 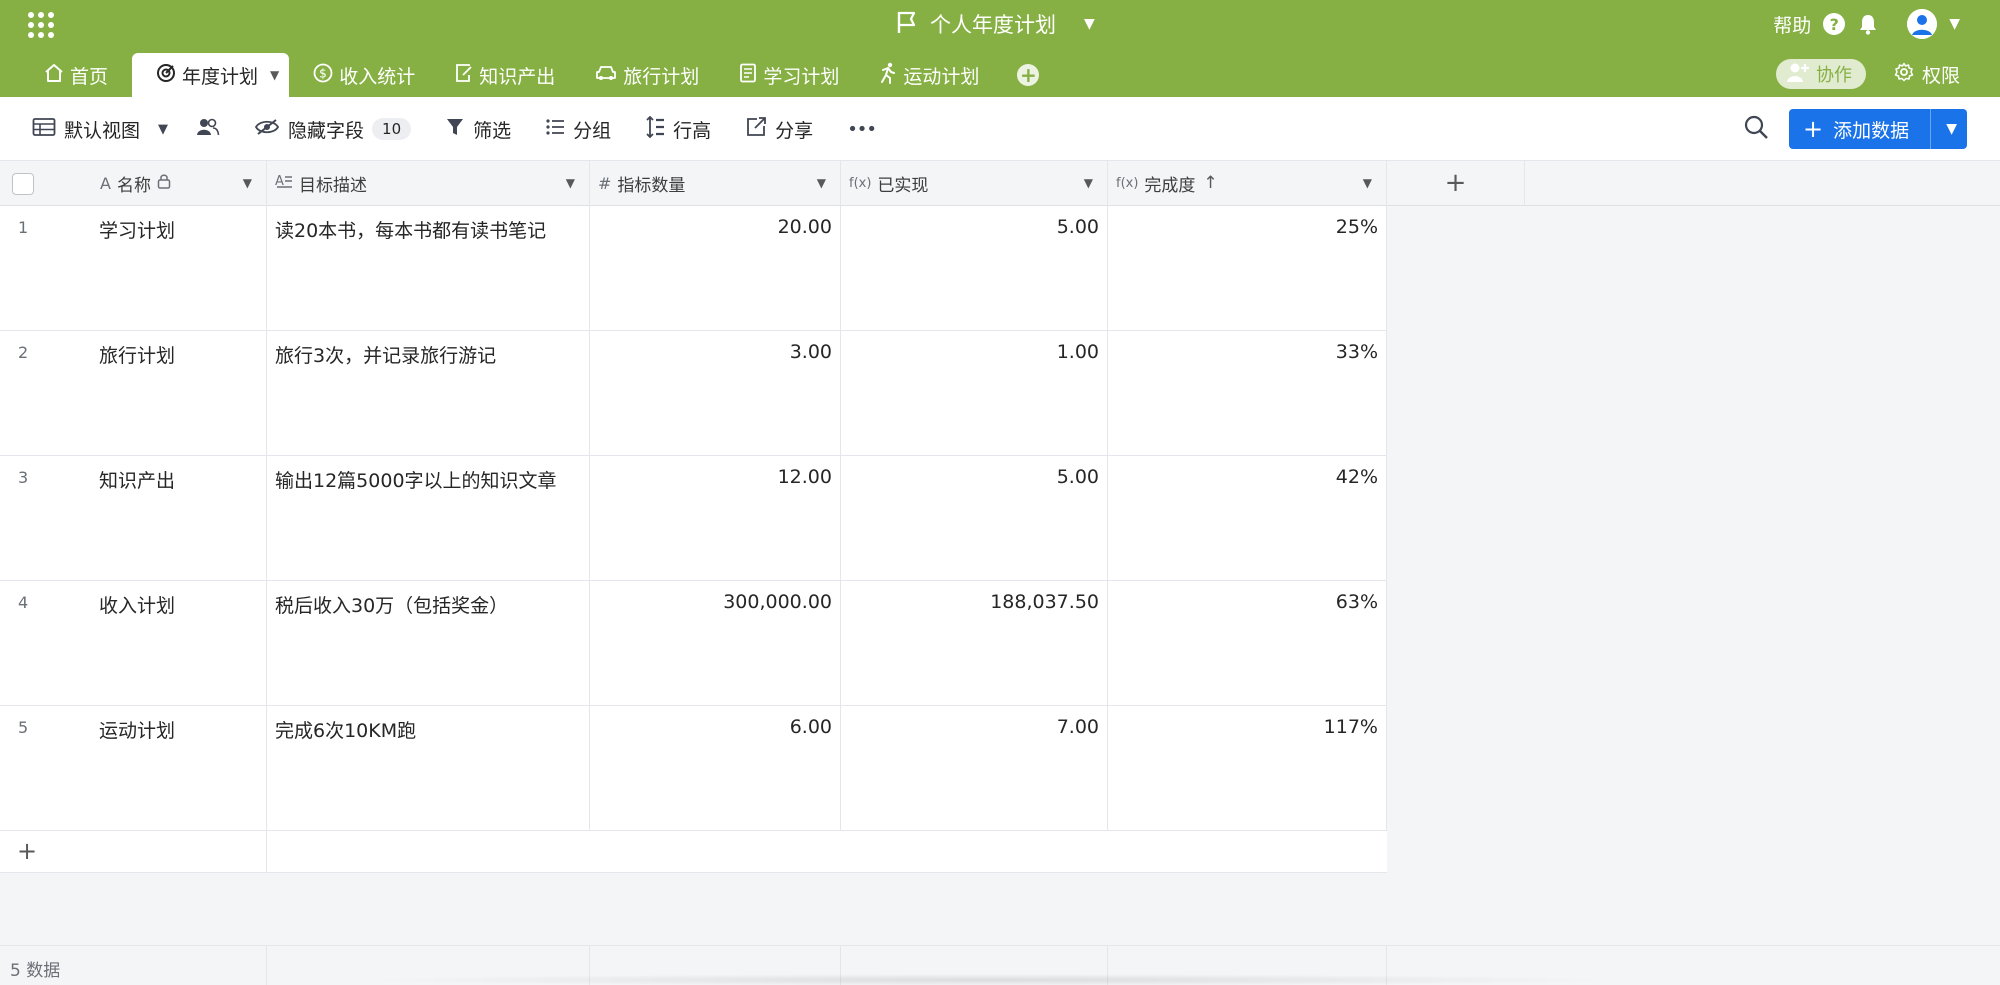 What do you see at coordinates (715, 393) in the screenshot?
I see `target-cell: 3.00` at bounding box center [715, 393].